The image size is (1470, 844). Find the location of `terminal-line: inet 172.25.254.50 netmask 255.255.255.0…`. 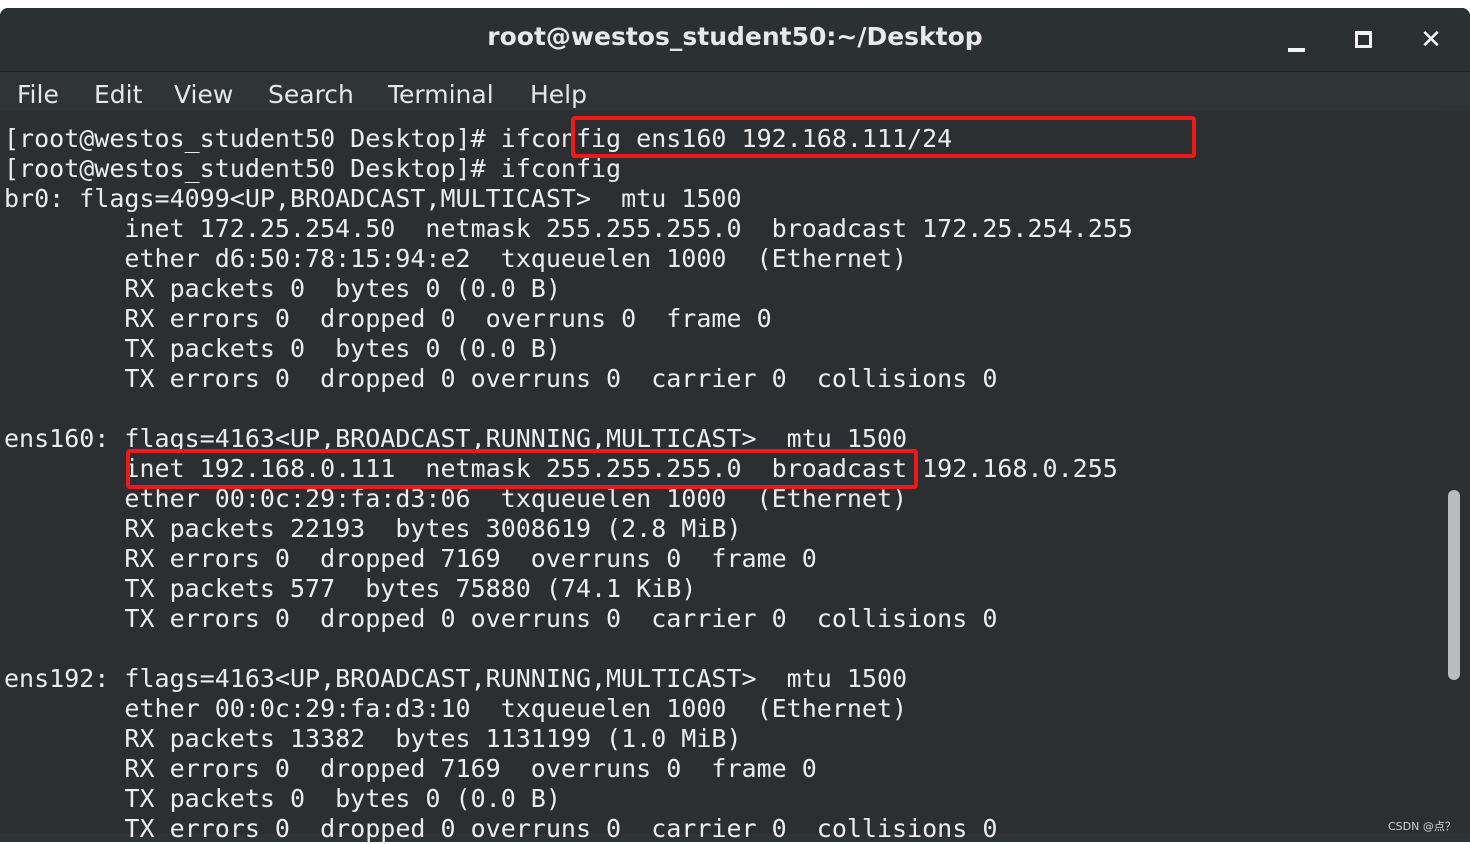

terminal-line: inet 172.25.254.50 netmask 255.255.255.0… is located at coordinates (568, 228).